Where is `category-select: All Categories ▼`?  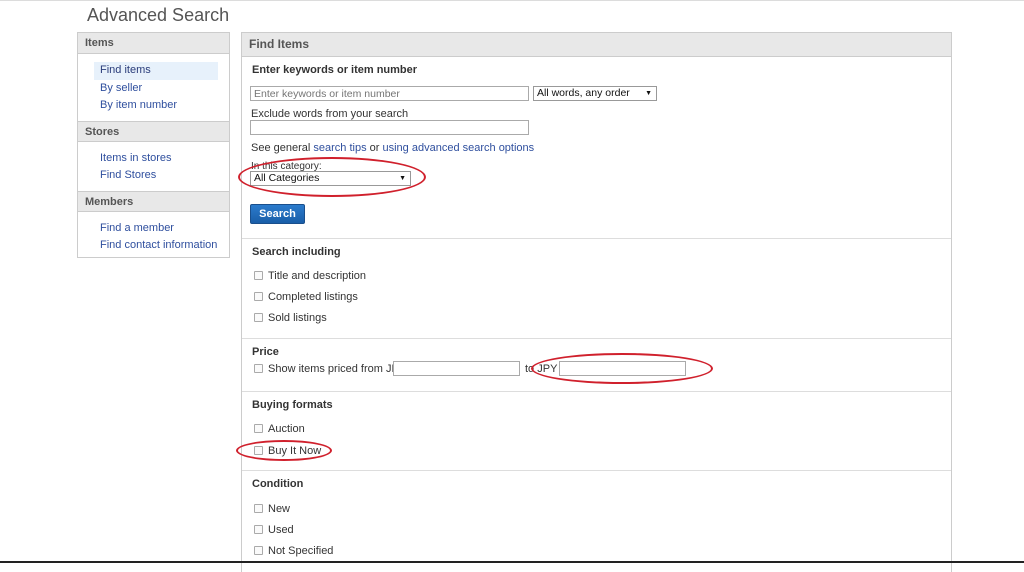
category-select: All Categories ▼ is located at coordinates (330, 178).